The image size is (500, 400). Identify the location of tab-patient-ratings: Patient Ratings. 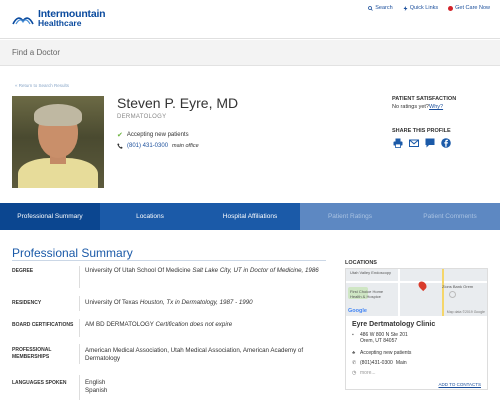
(350, 216).